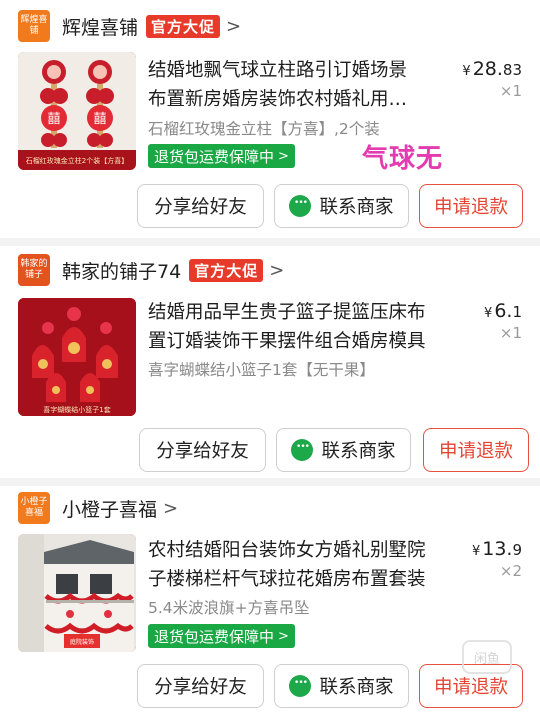 This screenshot has height=720, width=540. I want to click on balcony-decor-image: 庭院装饰, so click(77, 593).